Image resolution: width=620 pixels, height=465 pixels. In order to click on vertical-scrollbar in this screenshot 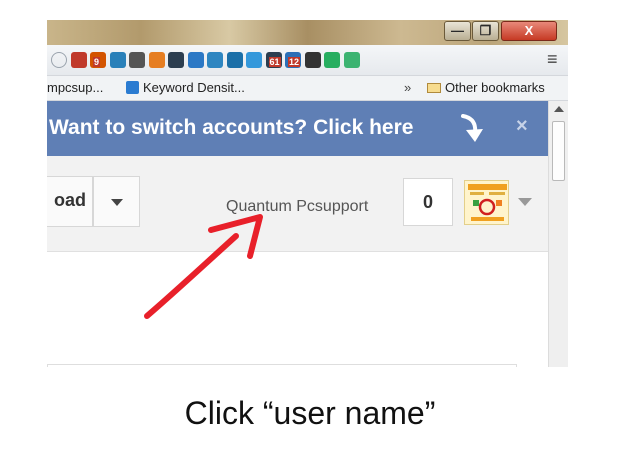, I will do `click(558, 234)`.